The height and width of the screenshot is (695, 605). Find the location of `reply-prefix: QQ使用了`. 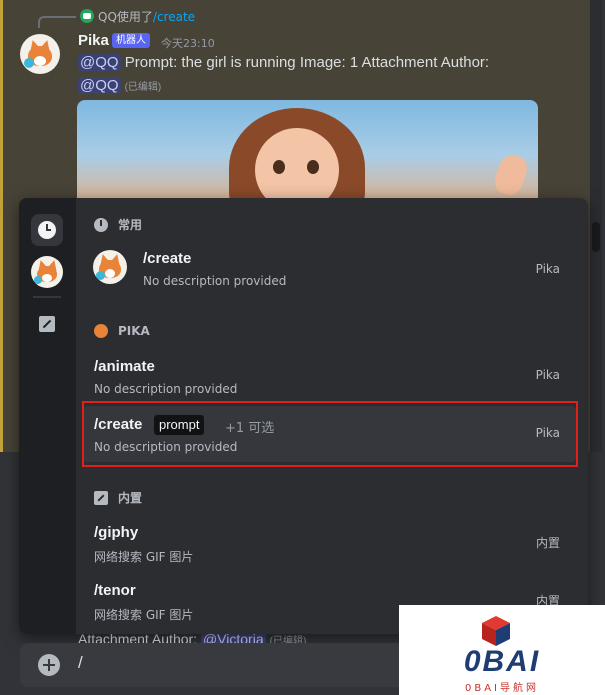

reply-prefix: QQ使用了 is located at coordinates (125, 17).